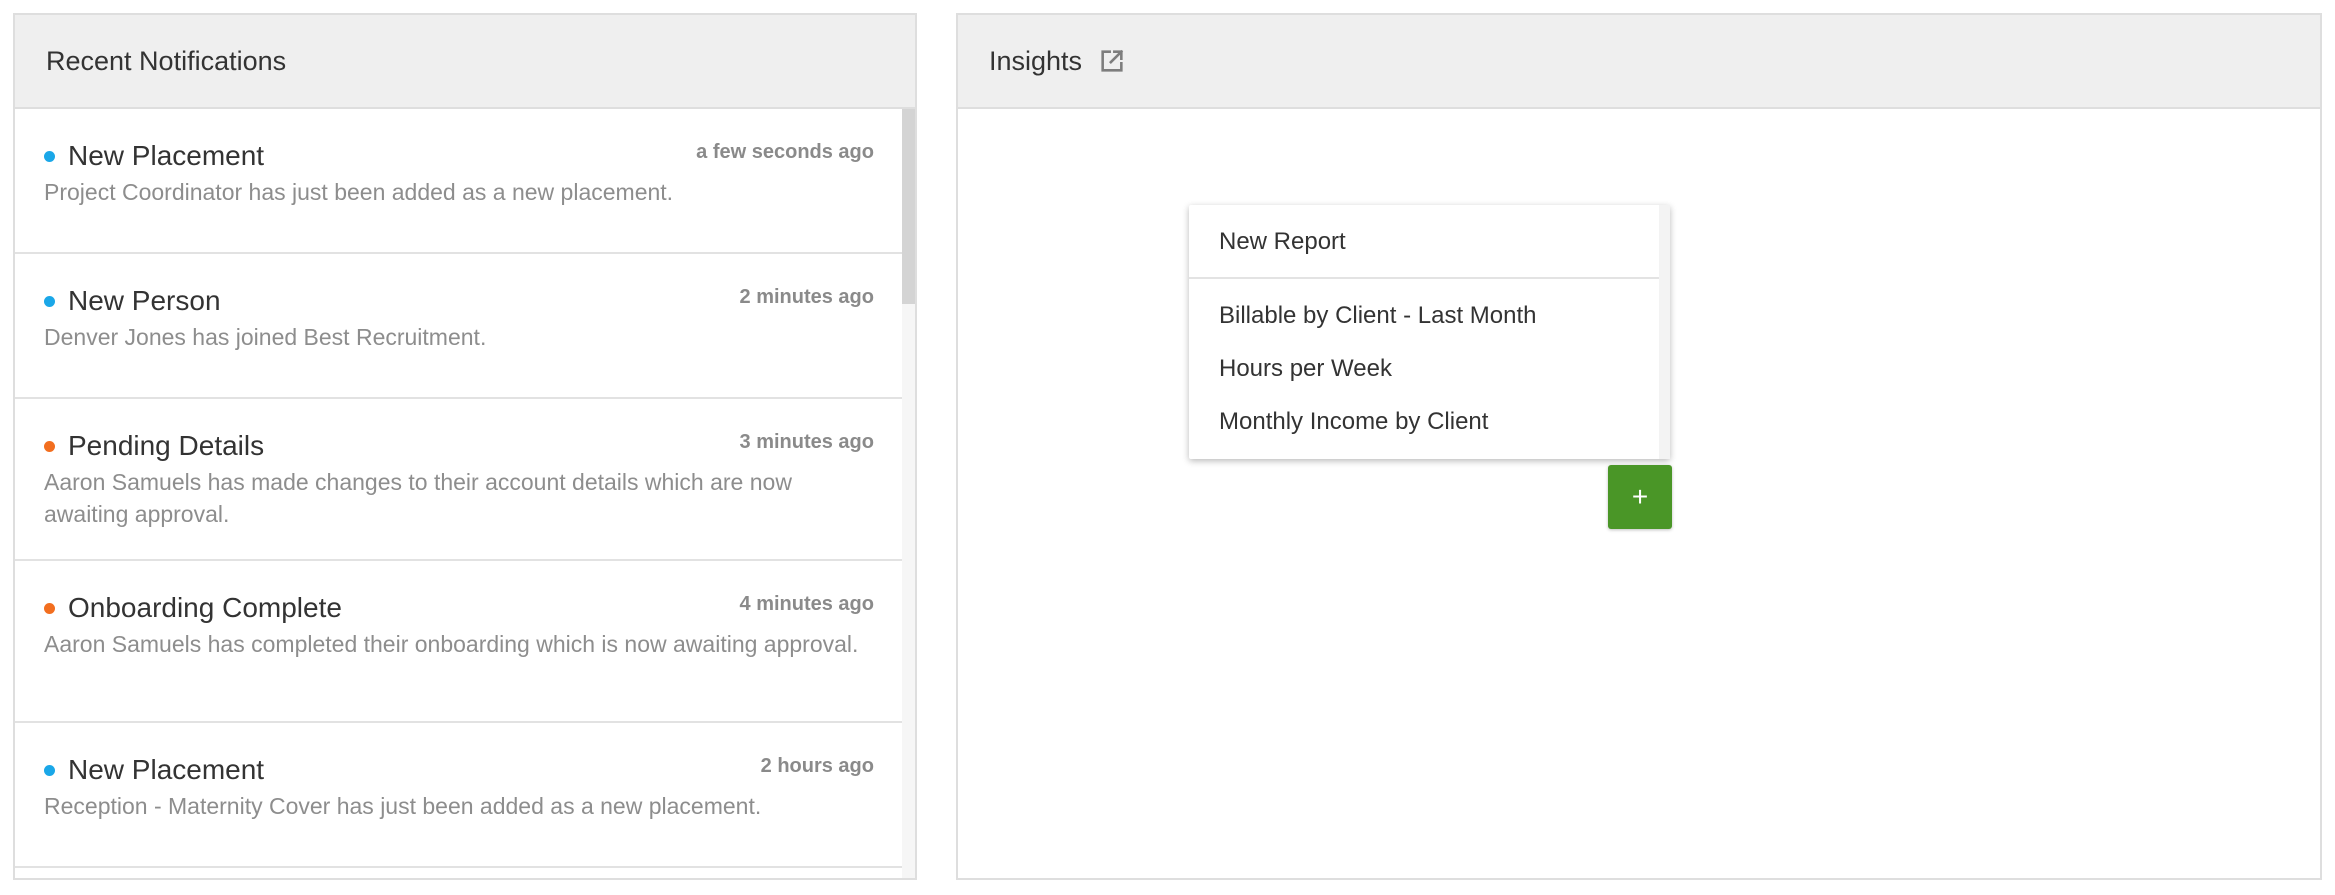 The image size is (2335, 895). I want to click on menu-item-report: Hours per Week, so click(1305, 369).